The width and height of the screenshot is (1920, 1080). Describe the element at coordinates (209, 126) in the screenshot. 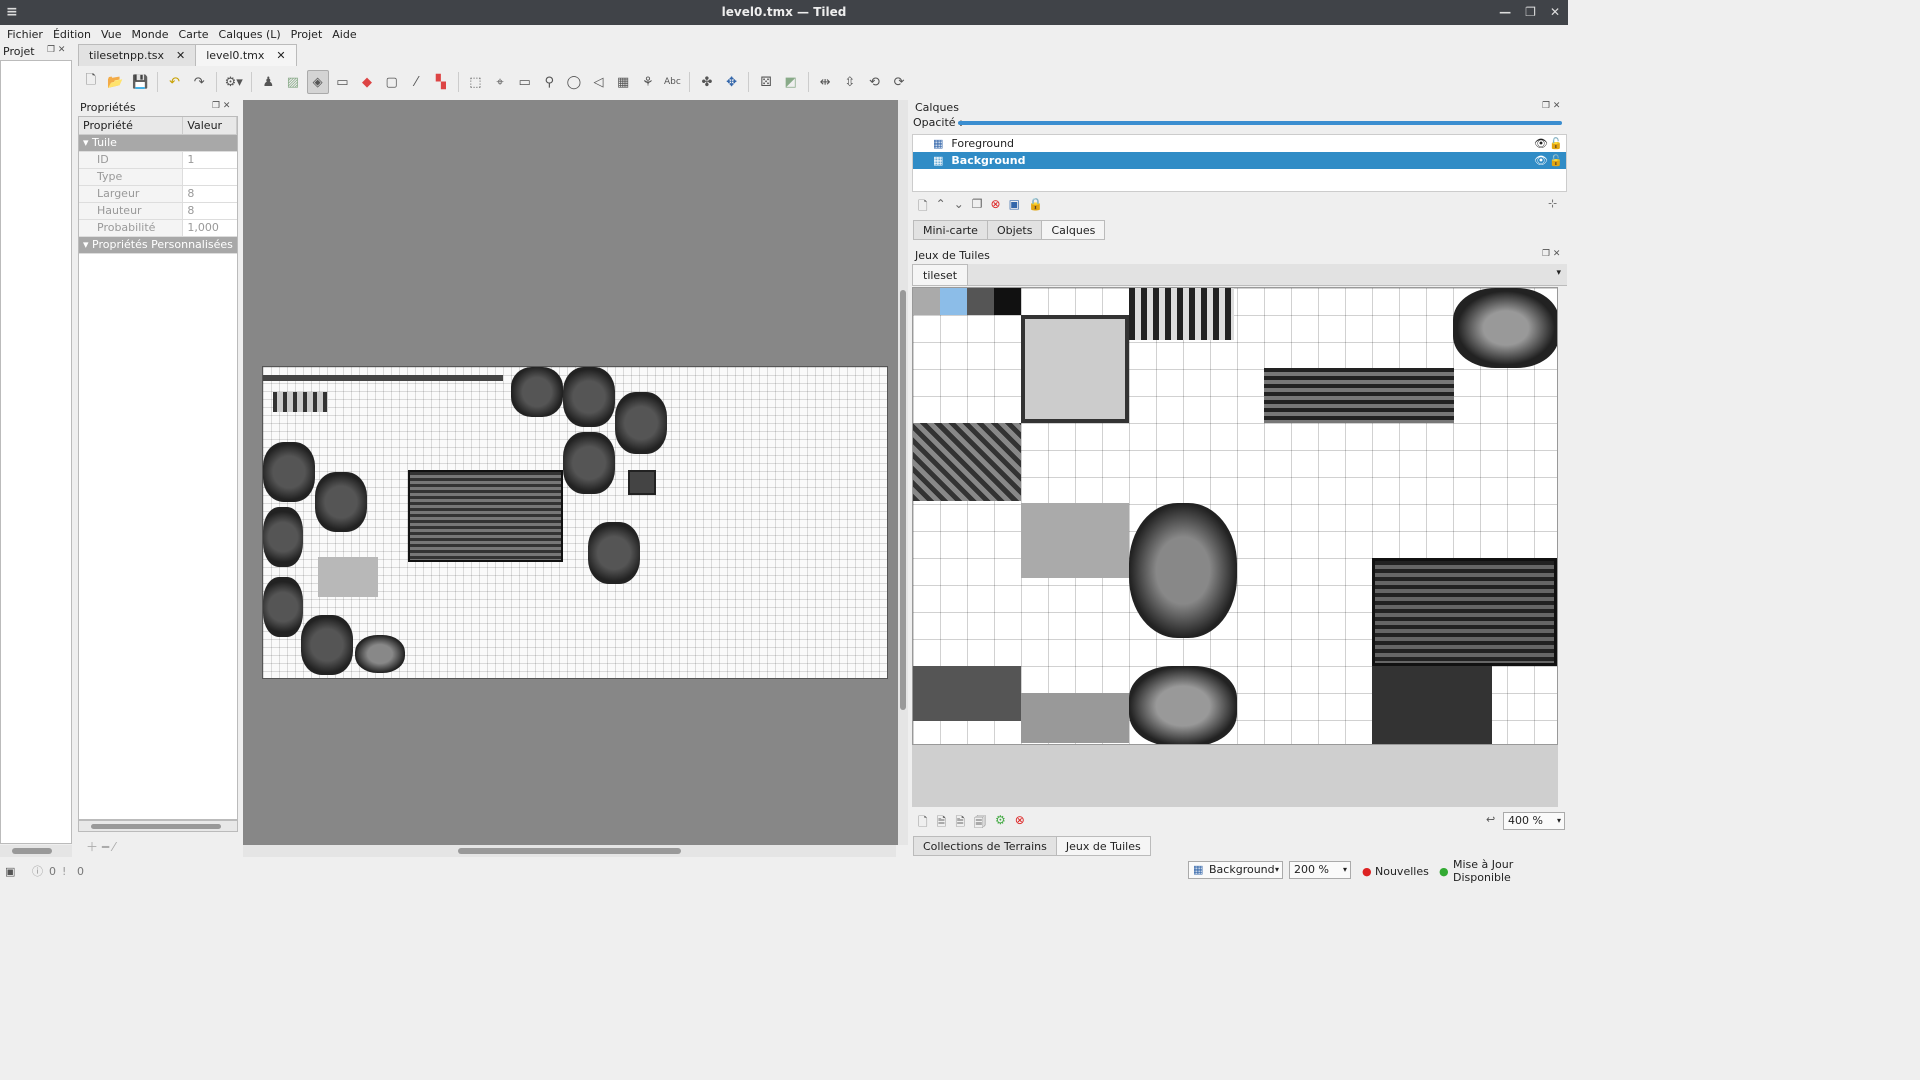

I see `column-header: Valeur` at that location.